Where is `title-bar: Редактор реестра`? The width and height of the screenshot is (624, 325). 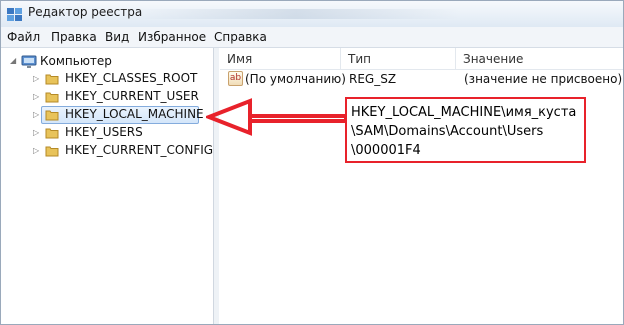 title-bar: Редактор реестра is located at coordinates (312, 14).